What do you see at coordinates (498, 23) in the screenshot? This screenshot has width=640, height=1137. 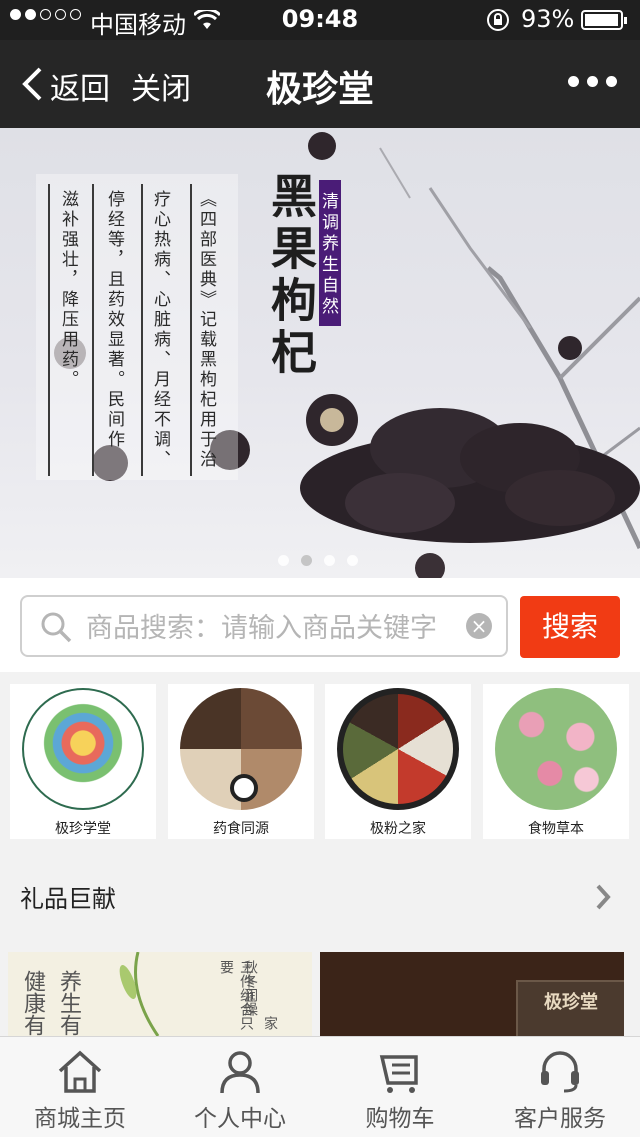 I see `rotation-lock-icon` at bounding box center [498, 23].